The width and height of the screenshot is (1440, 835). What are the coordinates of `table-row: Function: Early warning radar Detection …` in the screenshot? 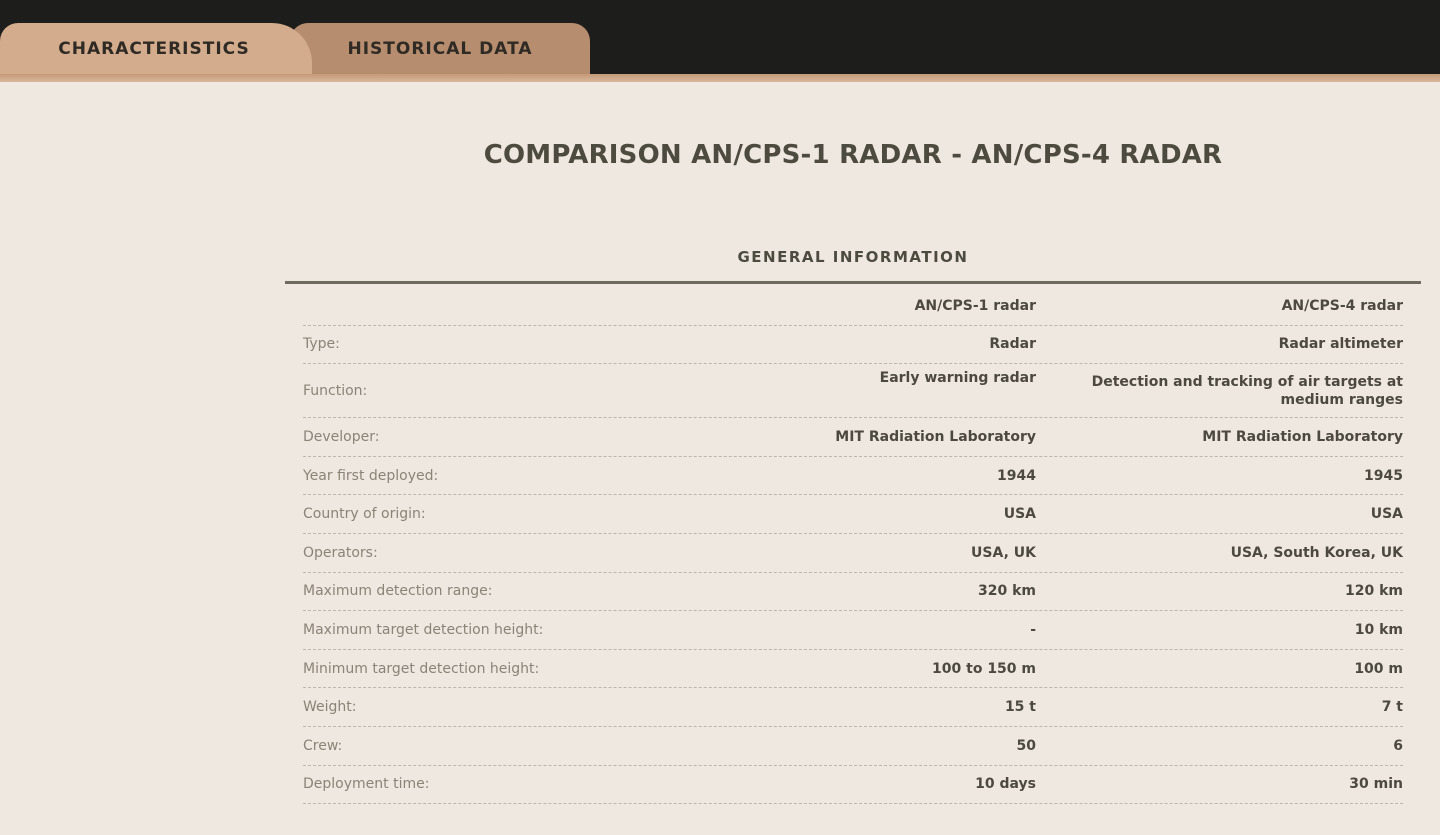 It's located at (853, 391).